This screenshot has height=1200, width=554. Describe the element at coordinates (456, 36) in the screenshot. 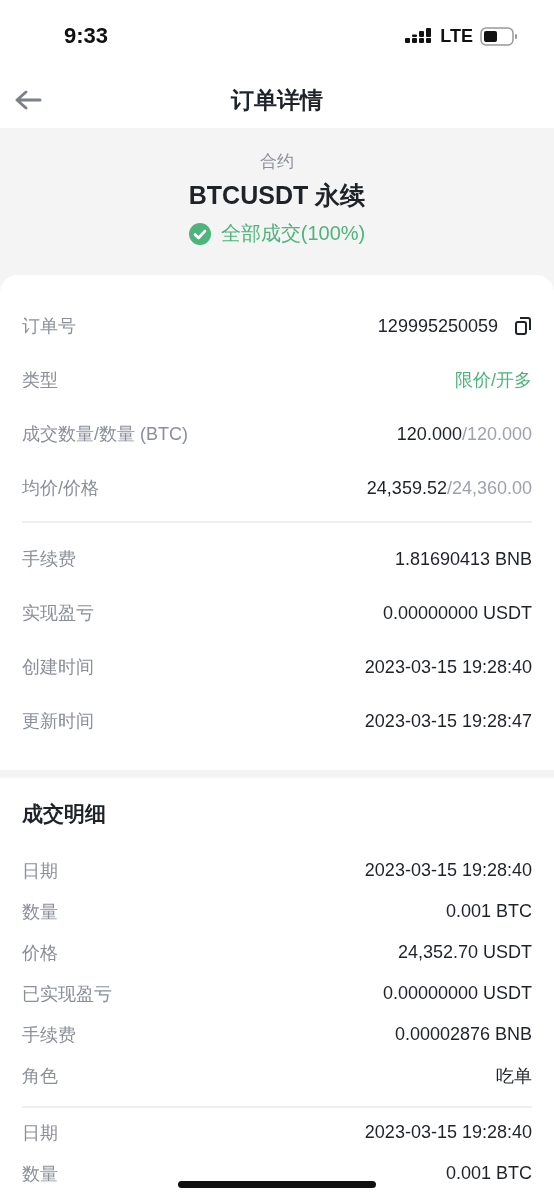

I see `network-label: LTE` at that location.